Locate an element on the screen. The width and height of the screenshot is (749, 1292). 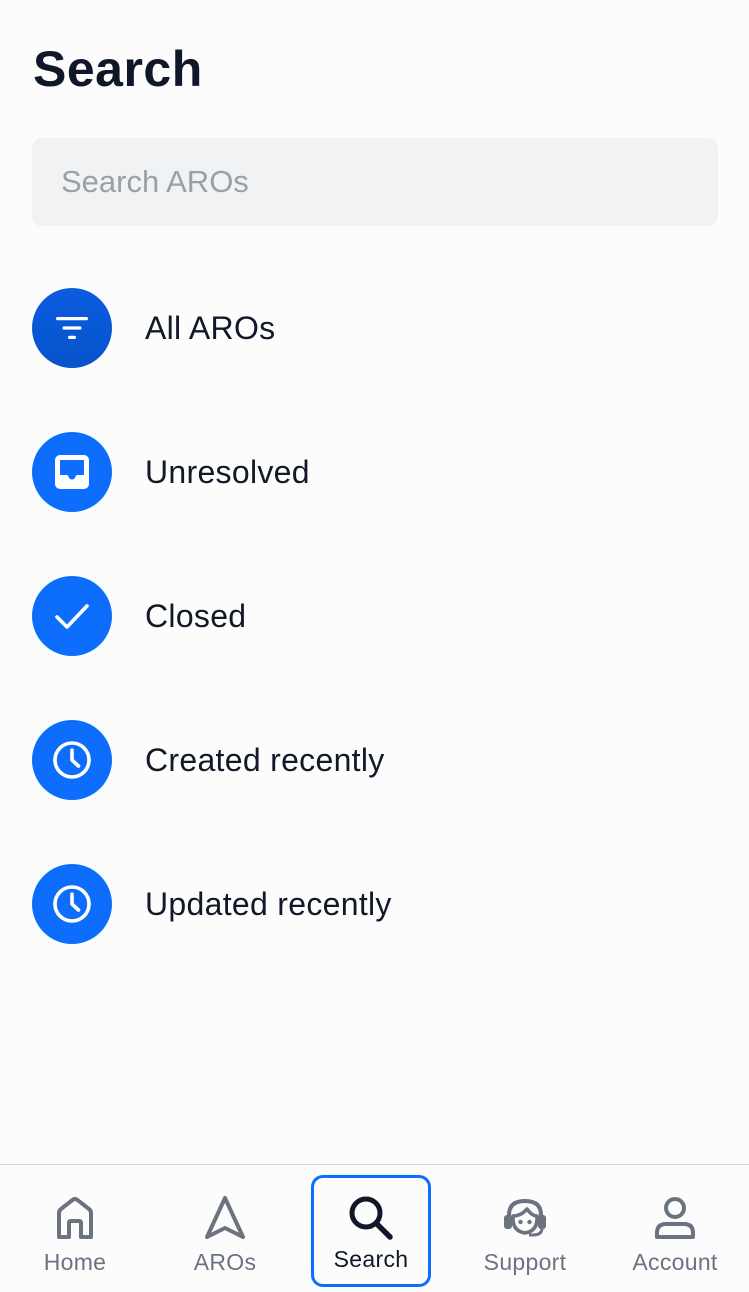
tab-search: Search is located at coordinates (371, 1231).